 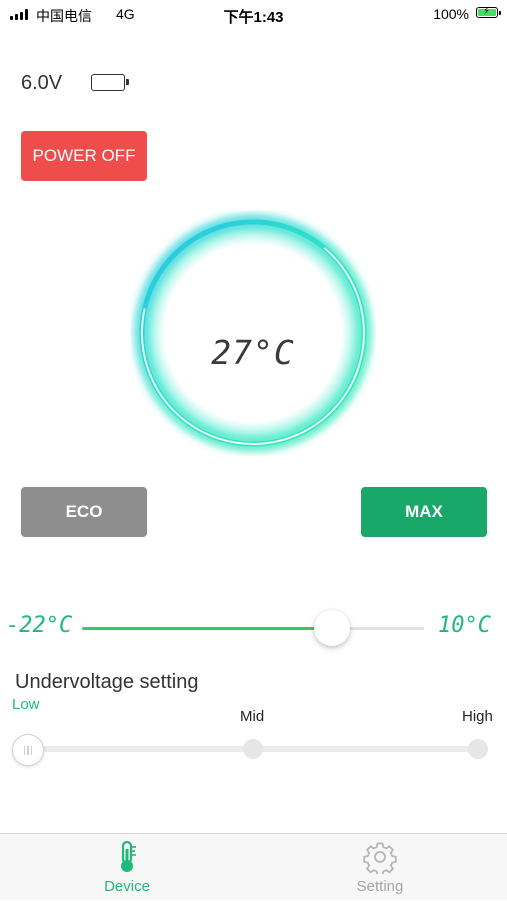 What do you see at coordinates (253, 749) in the screenshot?
I see `undervoltage-mid-stop` at bounding box center [253, 749].